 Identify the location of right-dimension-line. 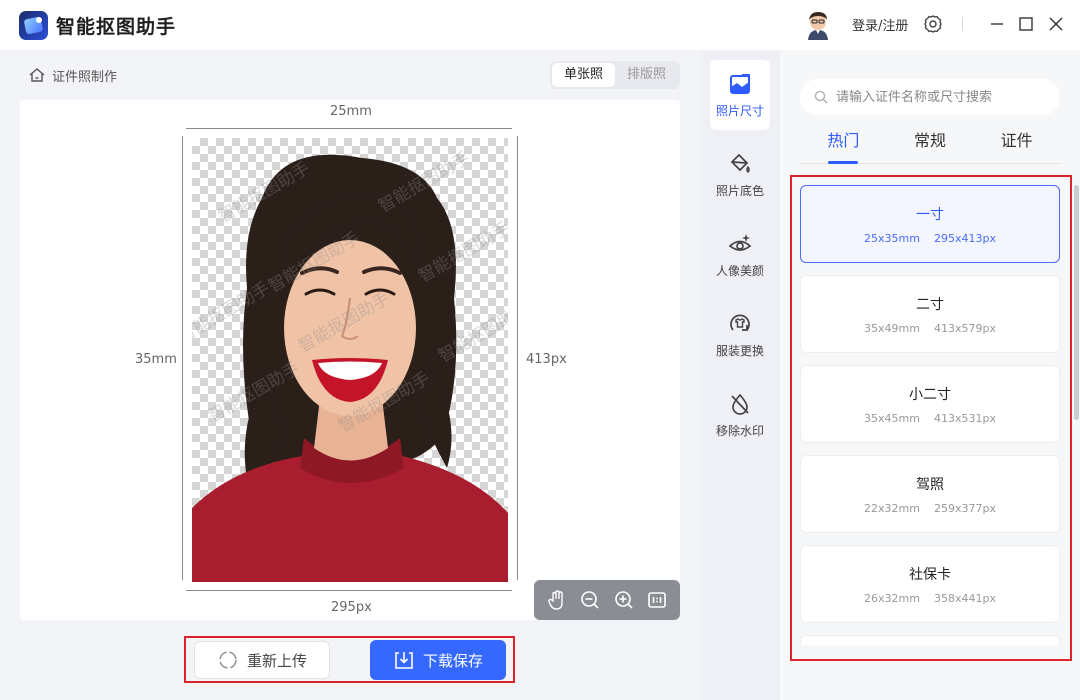
(517, 358).